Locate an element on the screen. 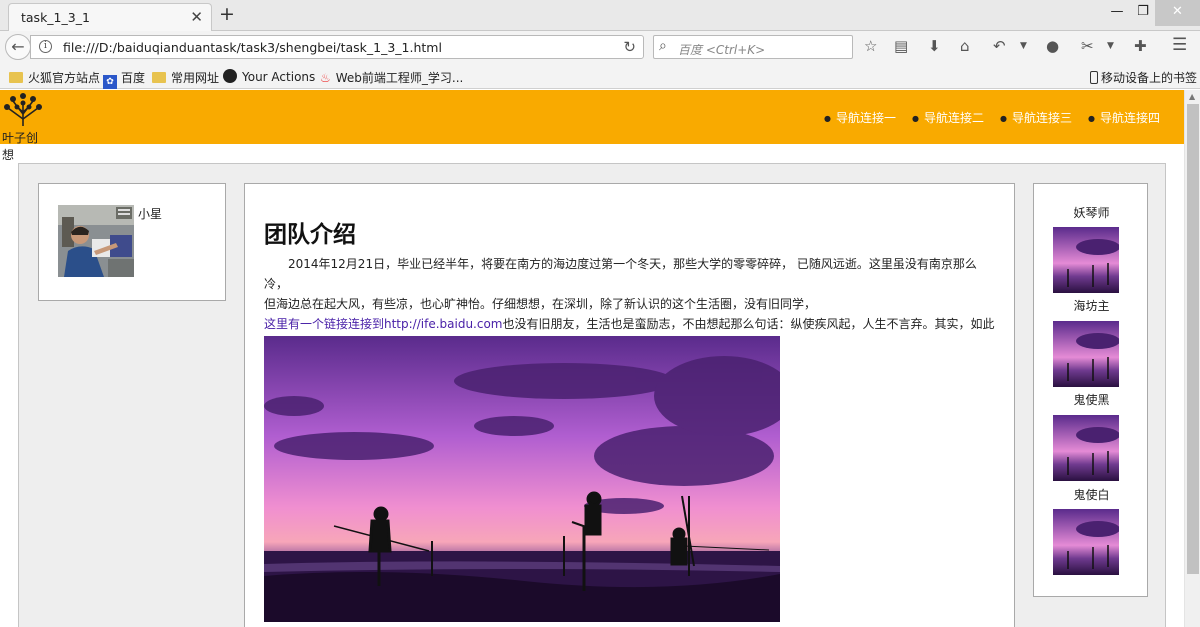 The image size is (1200, 627). new-tab-icon: + is located at coordinates (227, 14).